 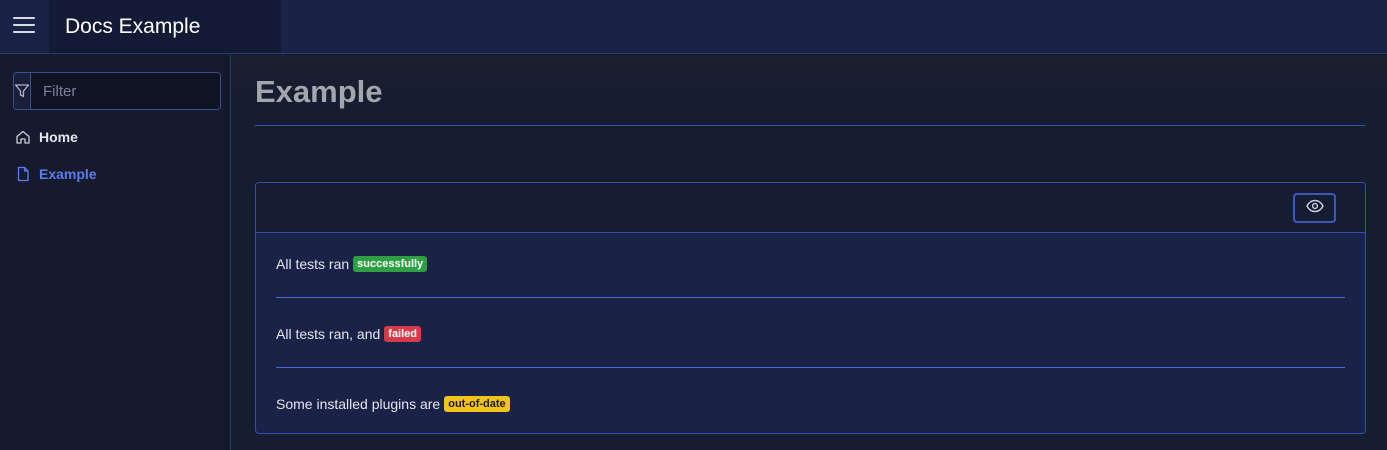 I want to click on sidebar-item-example: Example, so click(x=56, y=174).